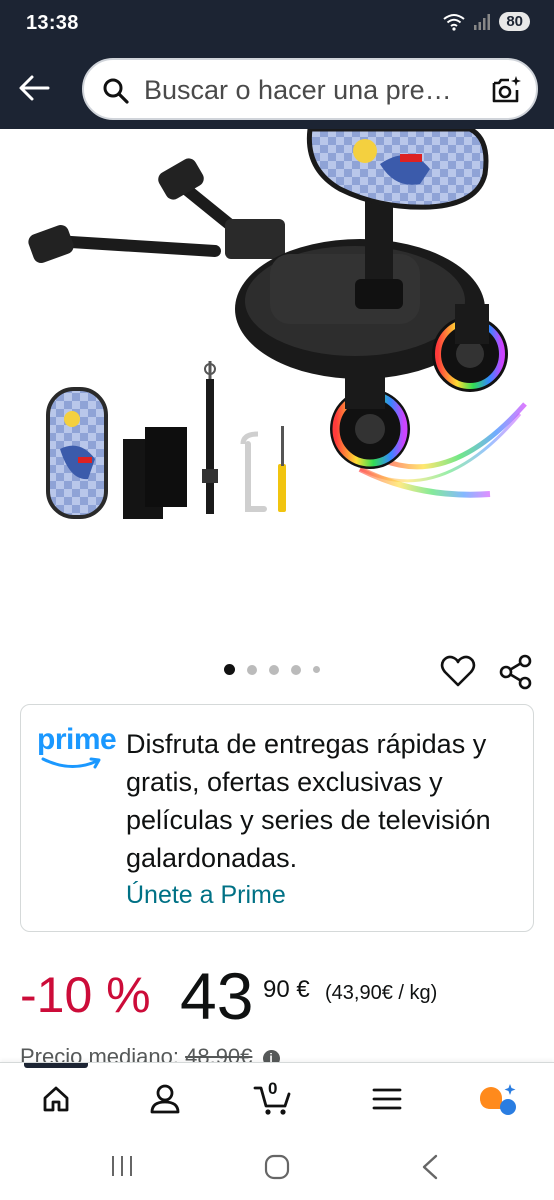 The width and height of the screenshot is (554, 1200). I want to click on battery-level: 80, so click(514, 21).